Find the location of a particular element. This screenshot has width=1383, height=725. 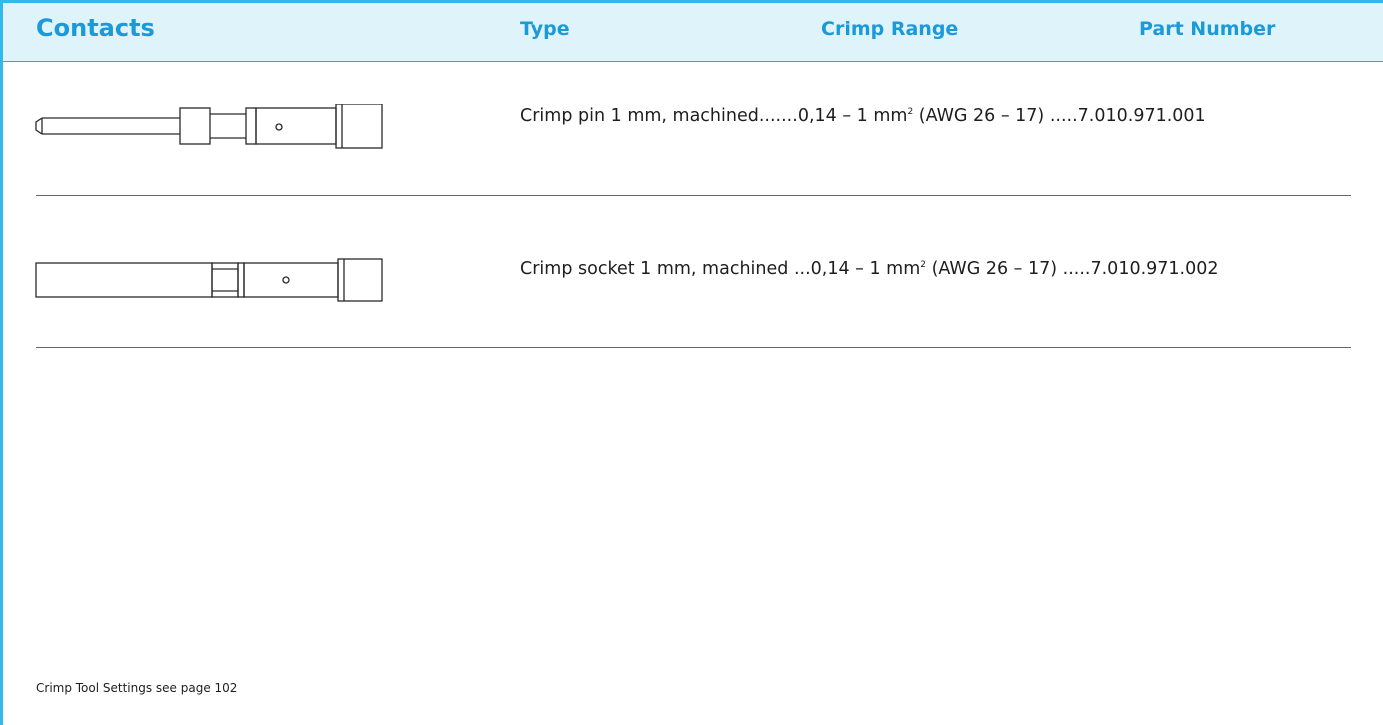

crimp-socket-drawing is located at coordinates (209, 280).